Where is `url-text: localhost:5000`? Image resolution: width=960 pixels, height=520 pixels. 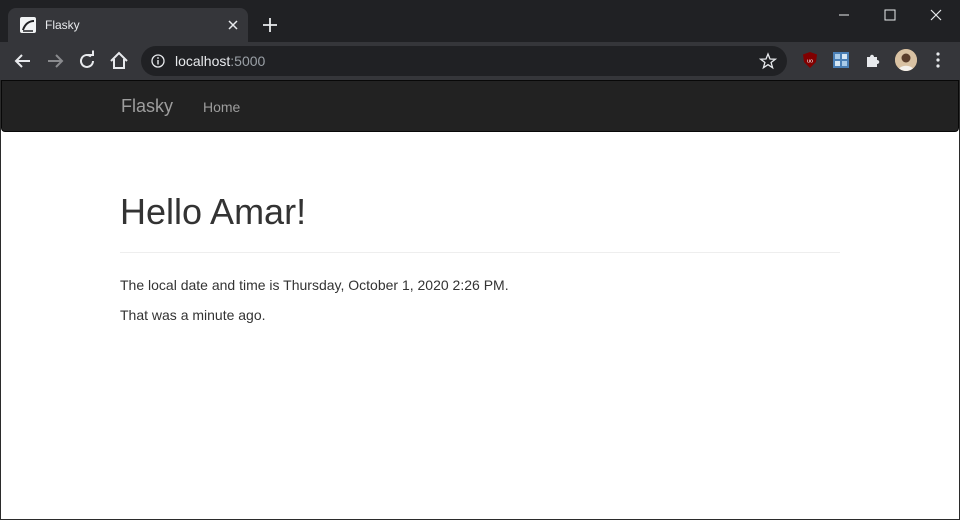 url-text: localhost:5000 is located at coordinates (220, 61).